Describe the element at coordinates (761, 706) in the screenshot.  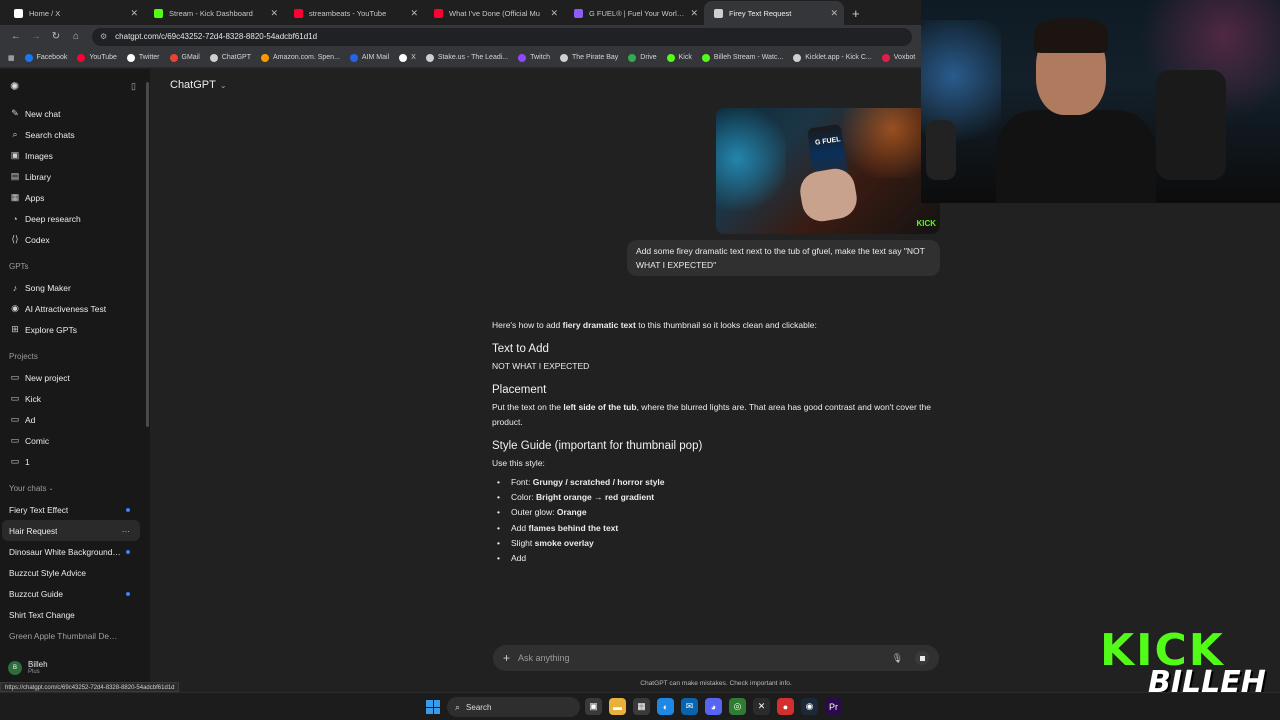
I see `x-app-icon: ✕` at that location.